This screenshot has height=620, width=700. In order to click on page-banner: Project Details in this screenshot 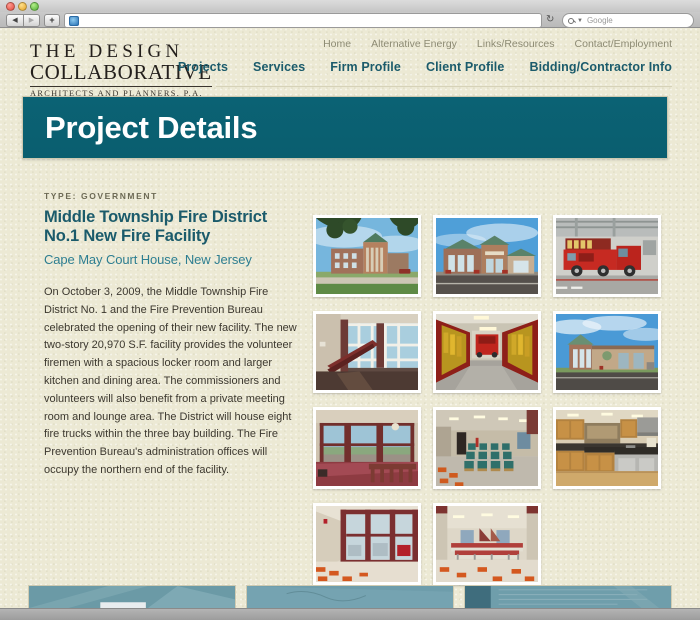, I will do `click(345, 127)`.